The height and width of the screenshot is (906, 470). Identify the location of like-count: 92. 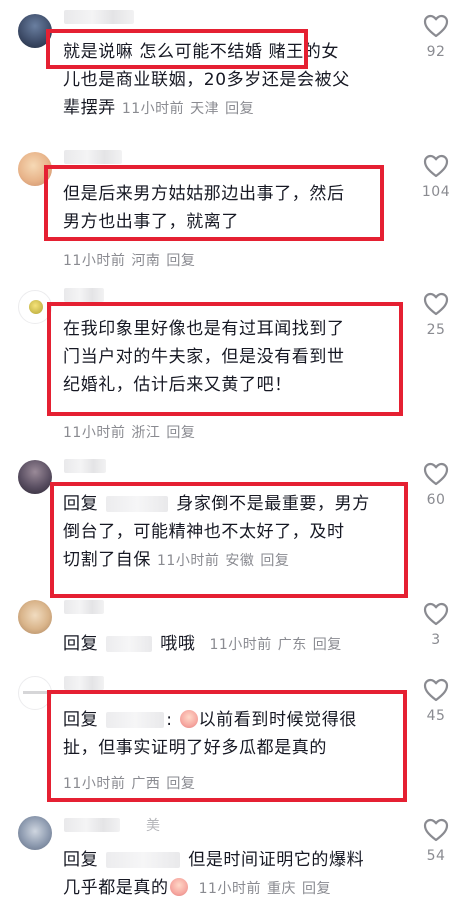
(436, 52).